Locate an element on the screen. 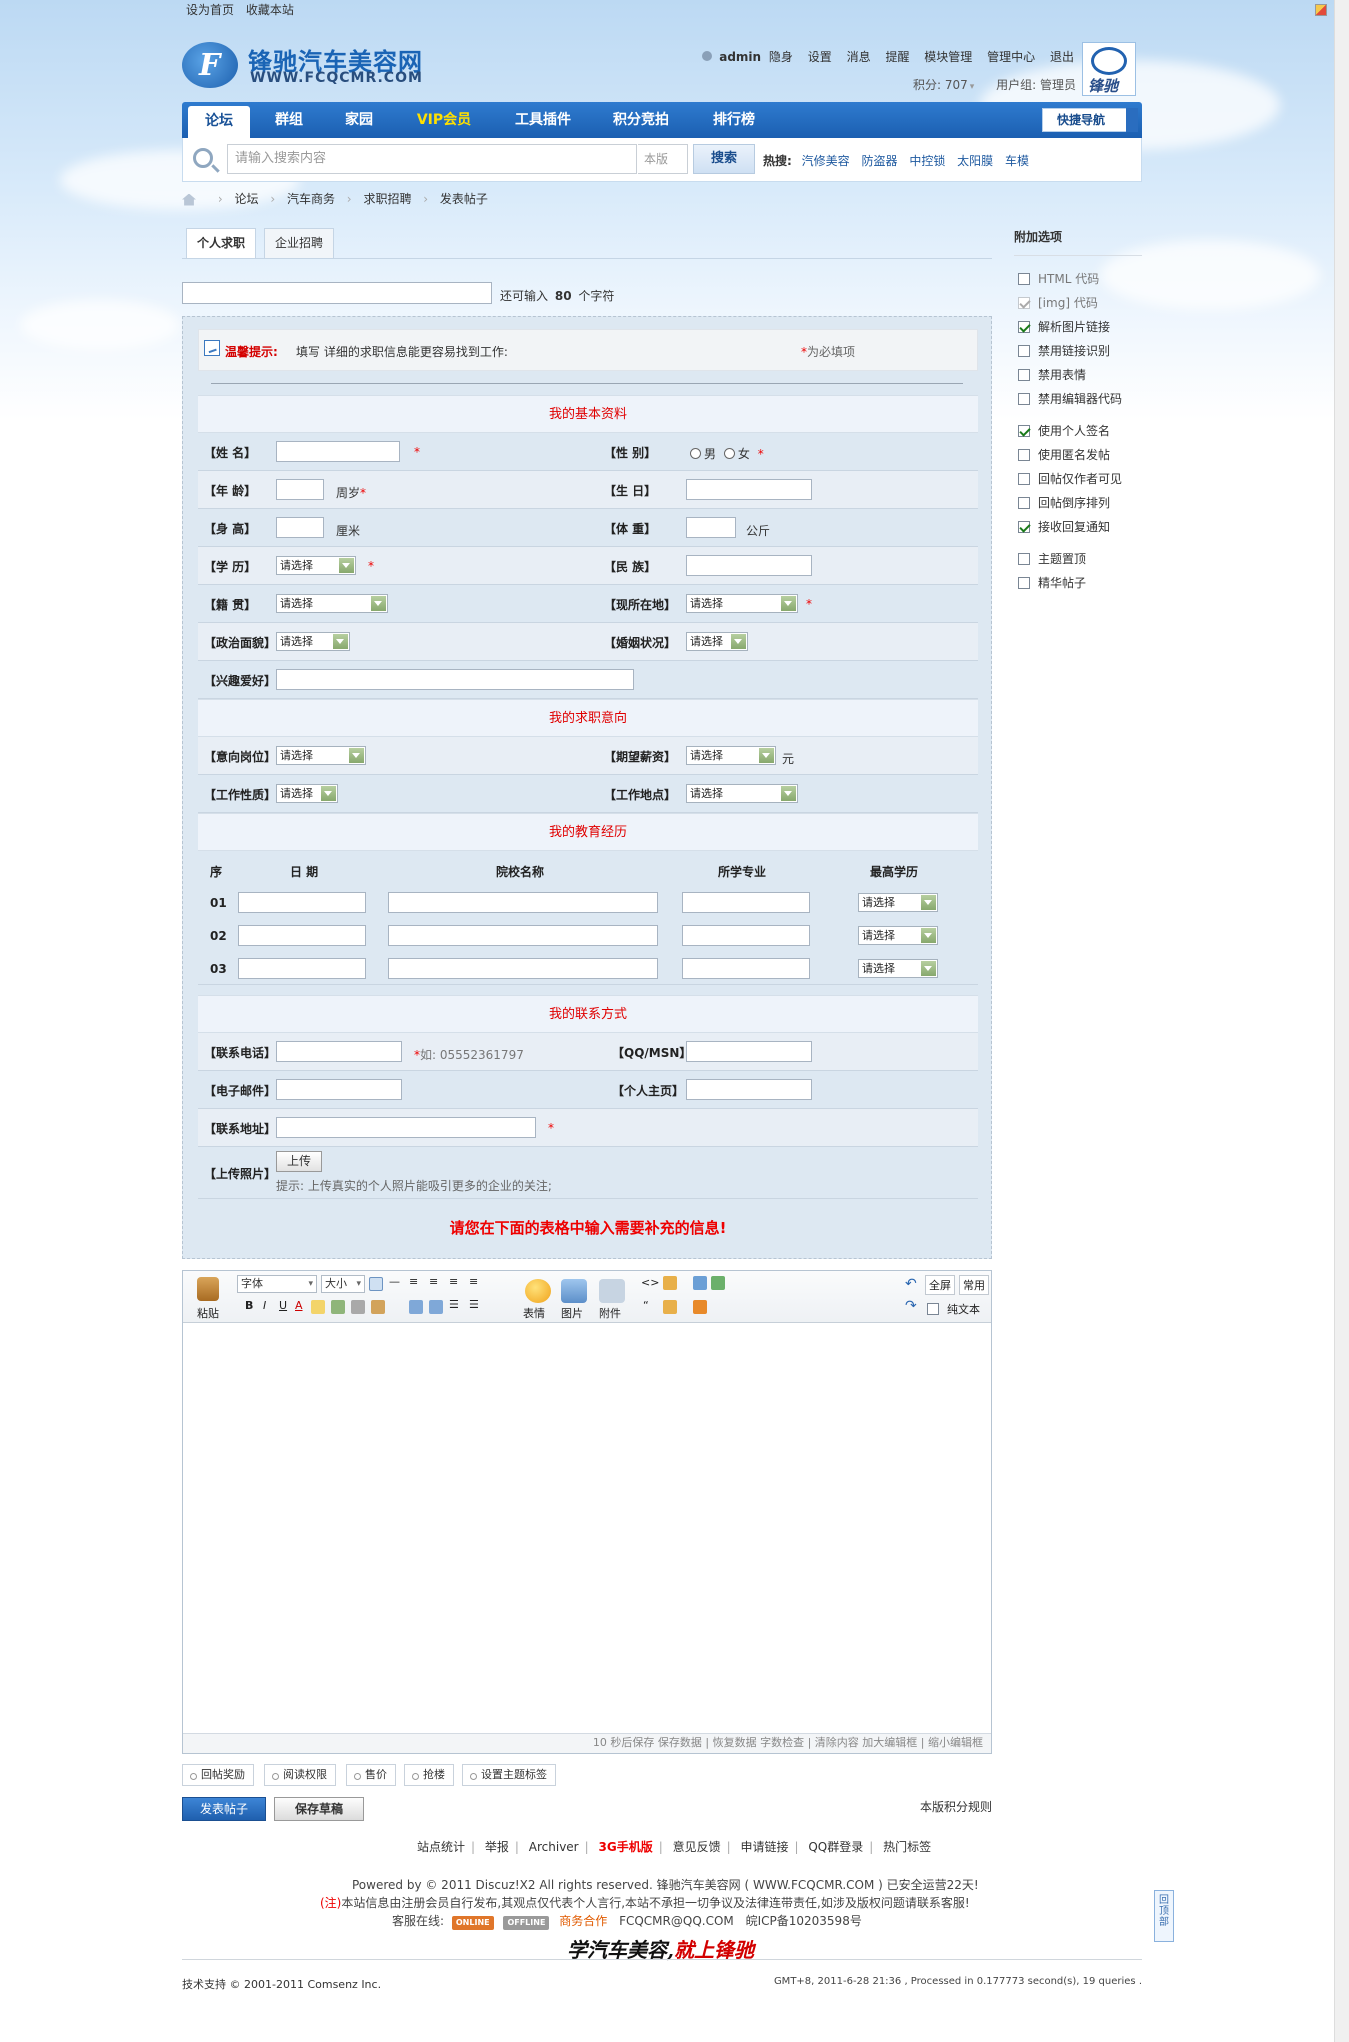 The width and height of the screenshot is (1349, 2042). italic-icon: I is located at coordinates (264, 1305).